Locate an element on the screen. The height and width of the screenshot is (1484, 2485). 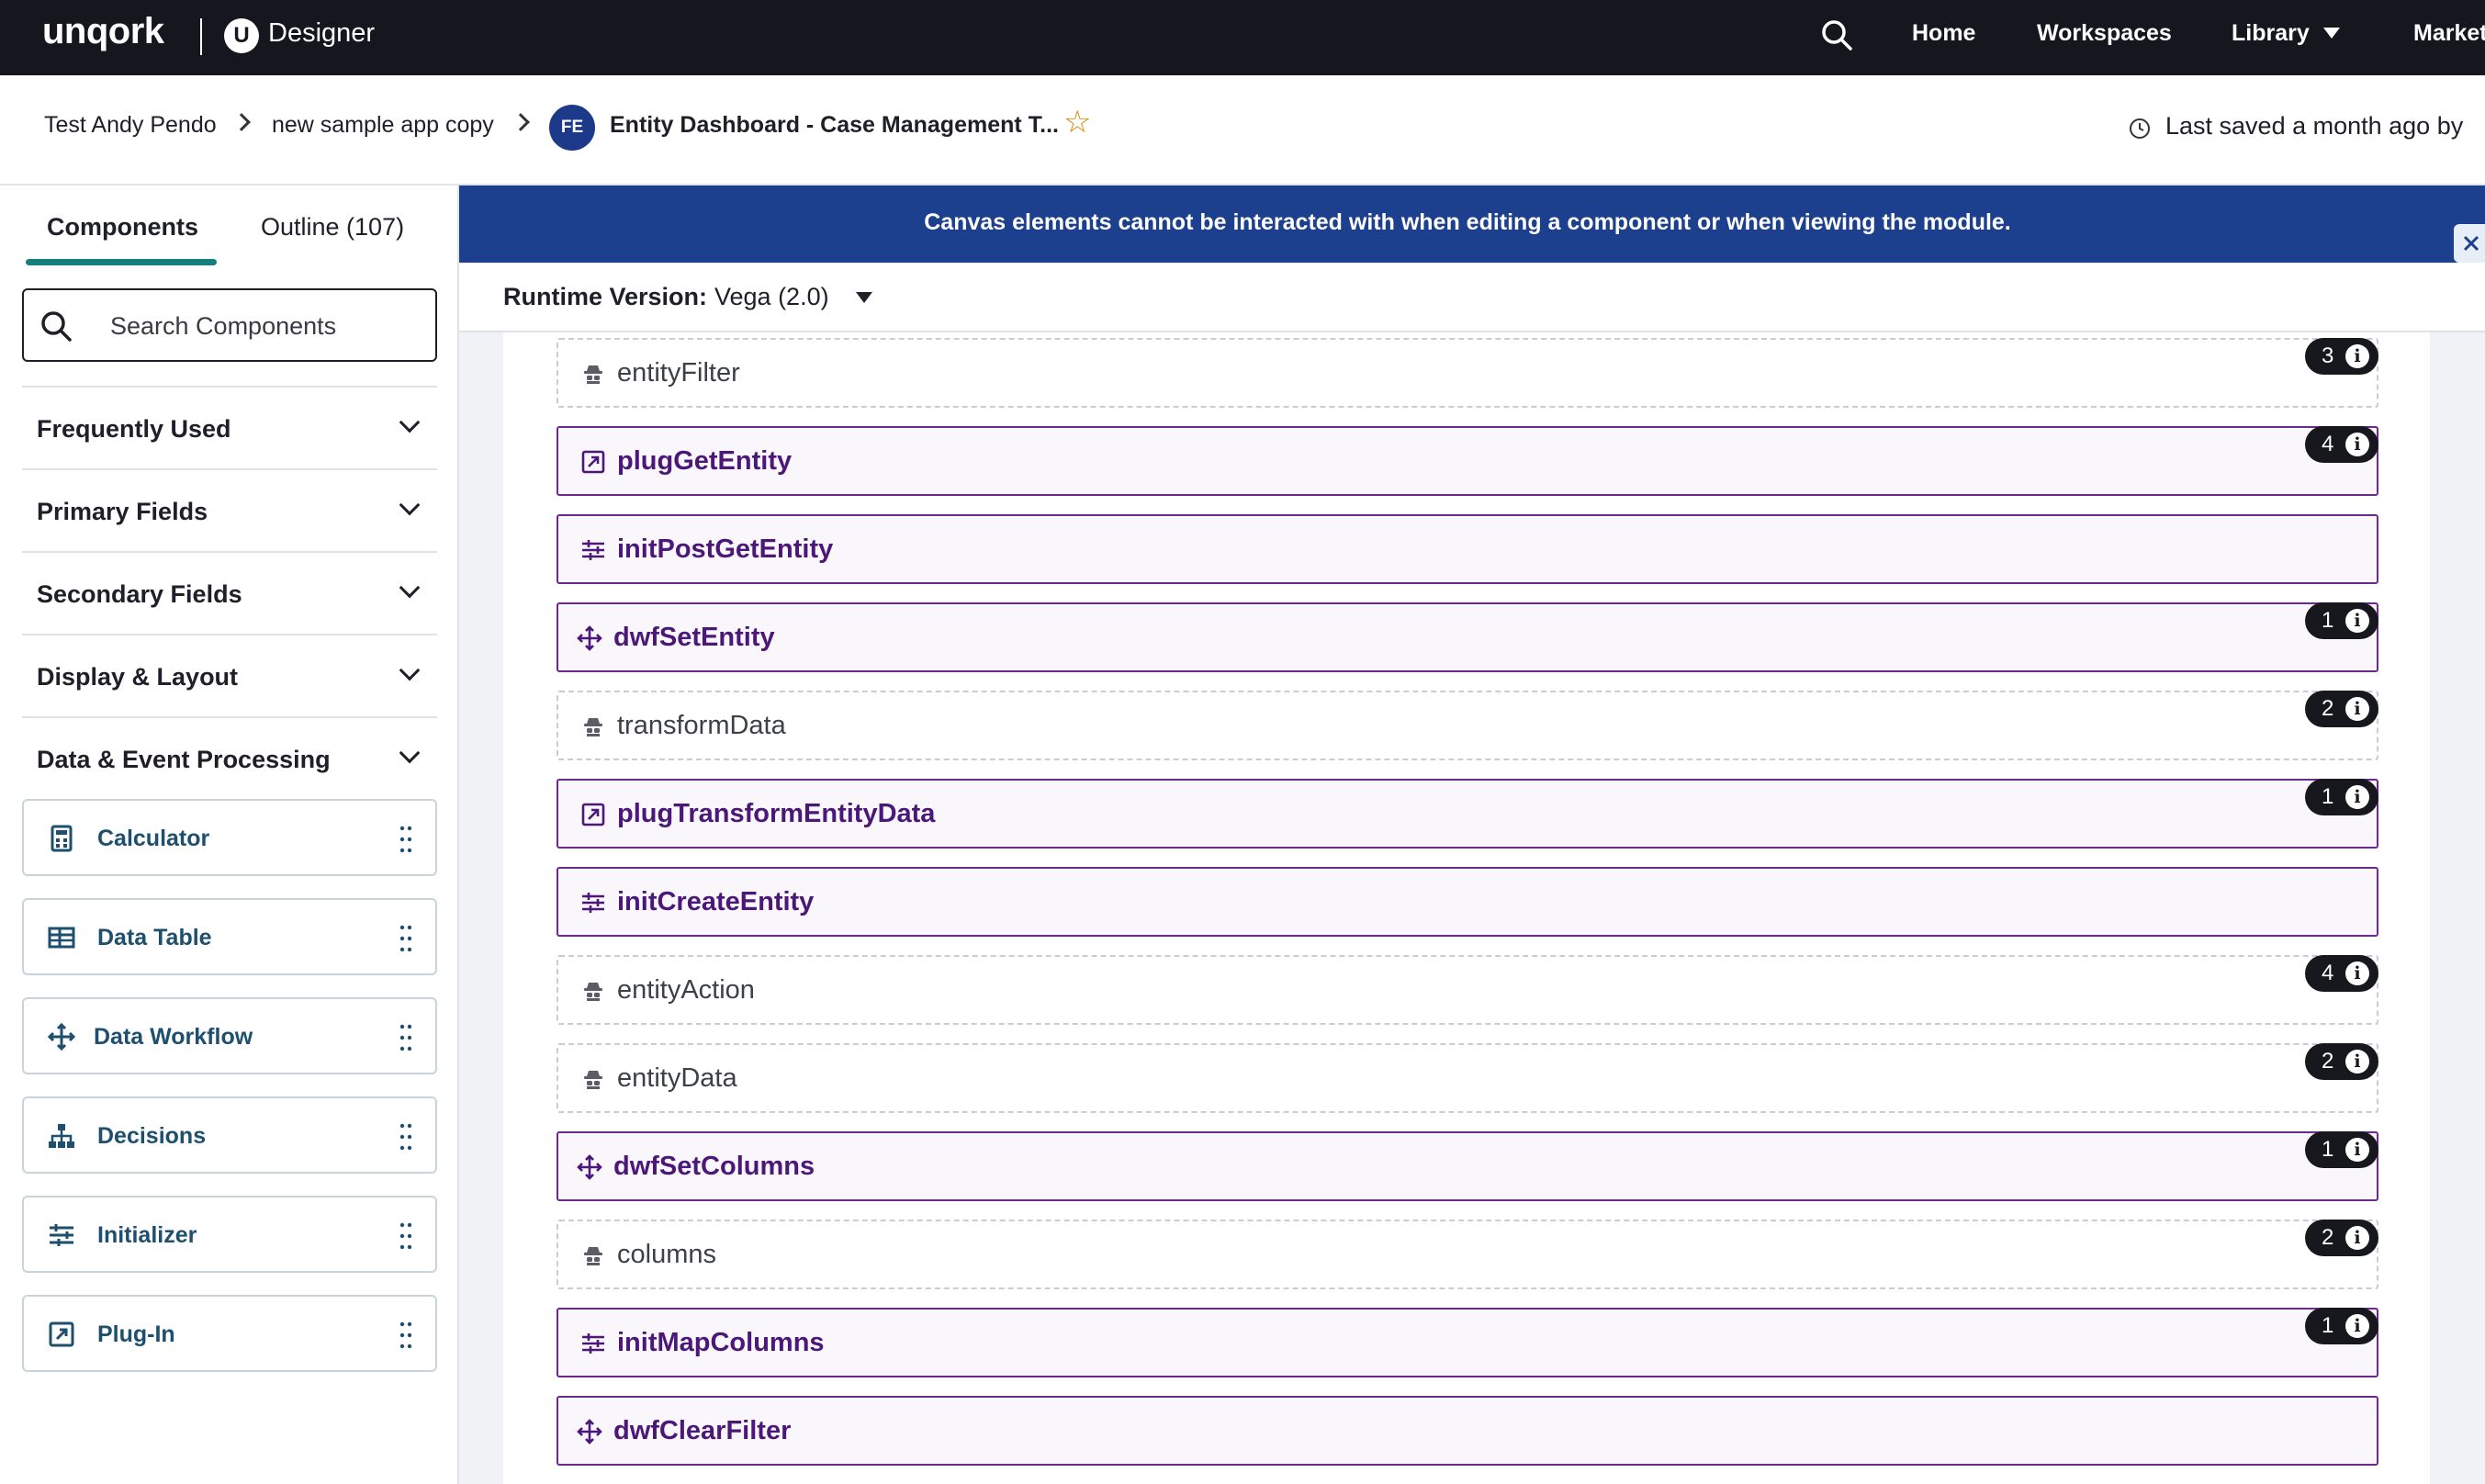
tab-components: Components is located at coordinates (122, 228).